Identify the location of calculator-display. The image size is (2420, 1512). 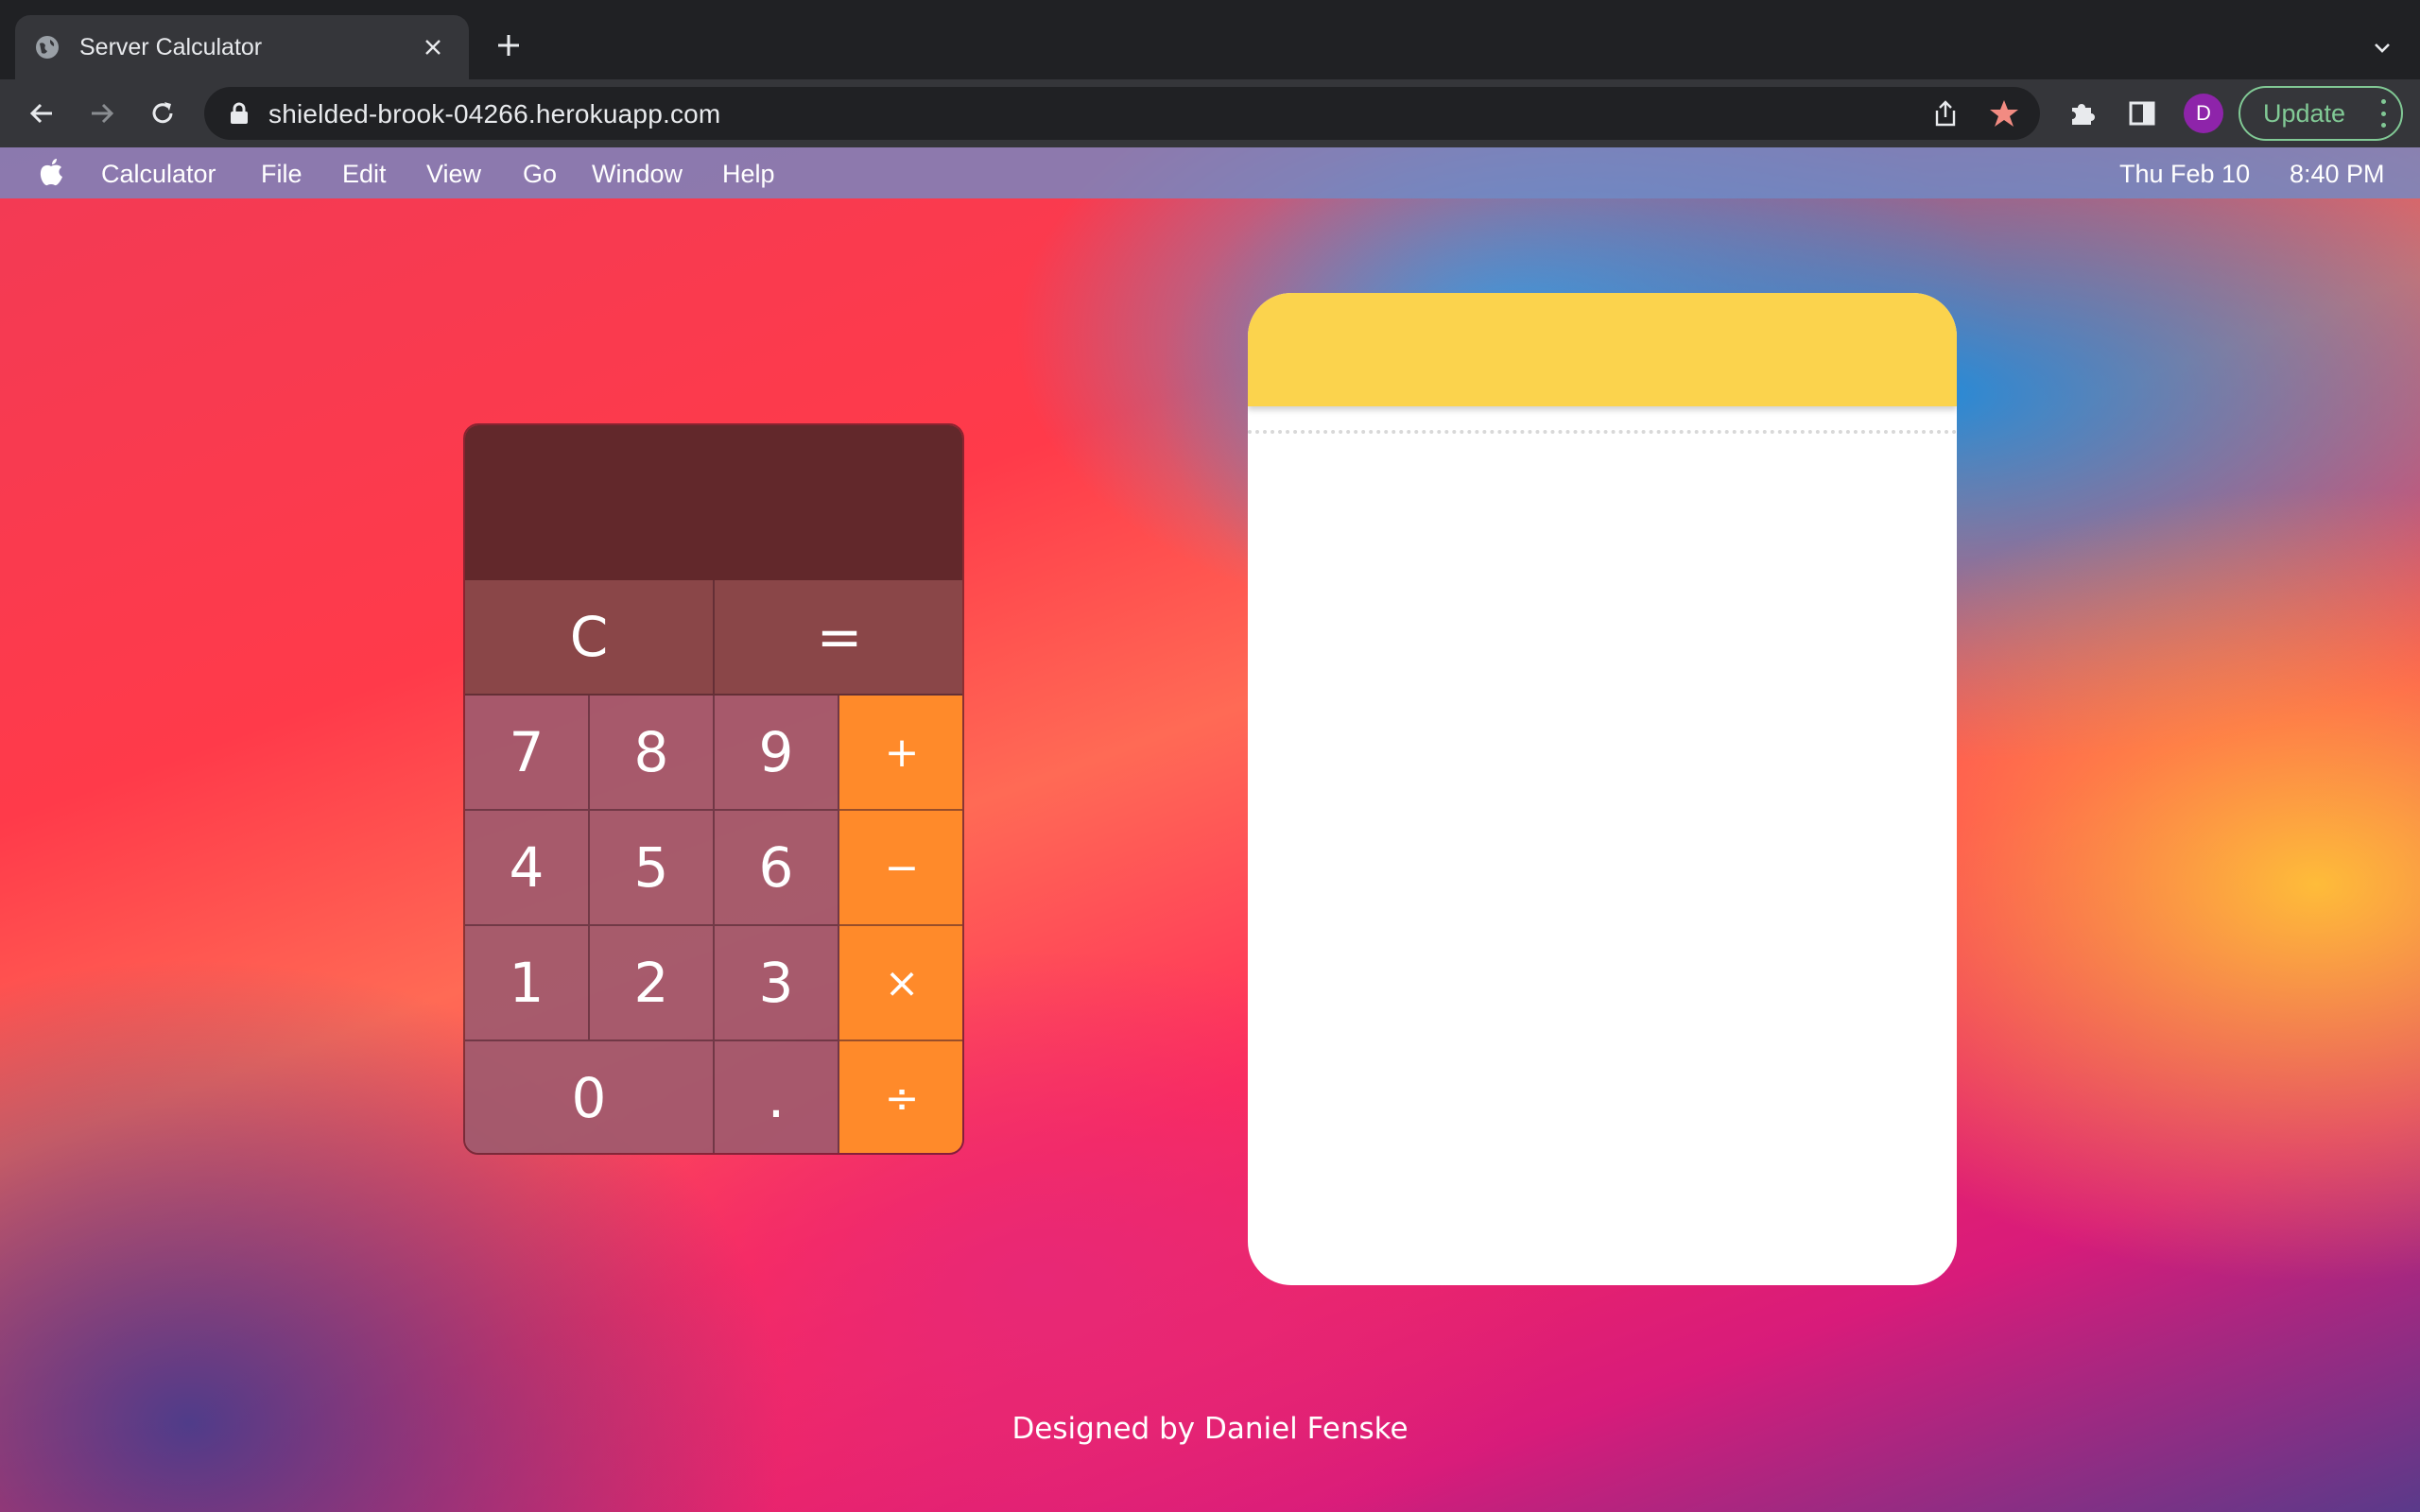
(713, 502).